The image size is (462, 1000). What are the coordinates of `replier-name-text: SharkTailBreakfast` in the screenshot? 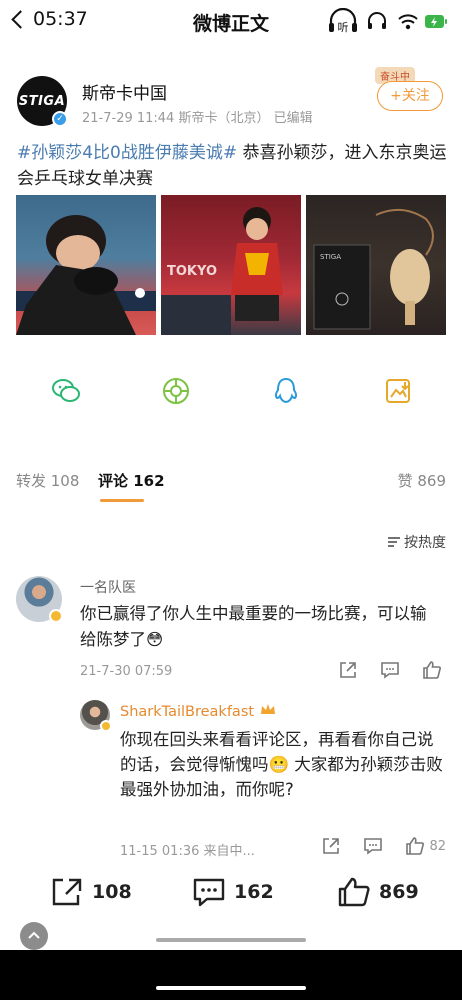 It's located at (187, 712).